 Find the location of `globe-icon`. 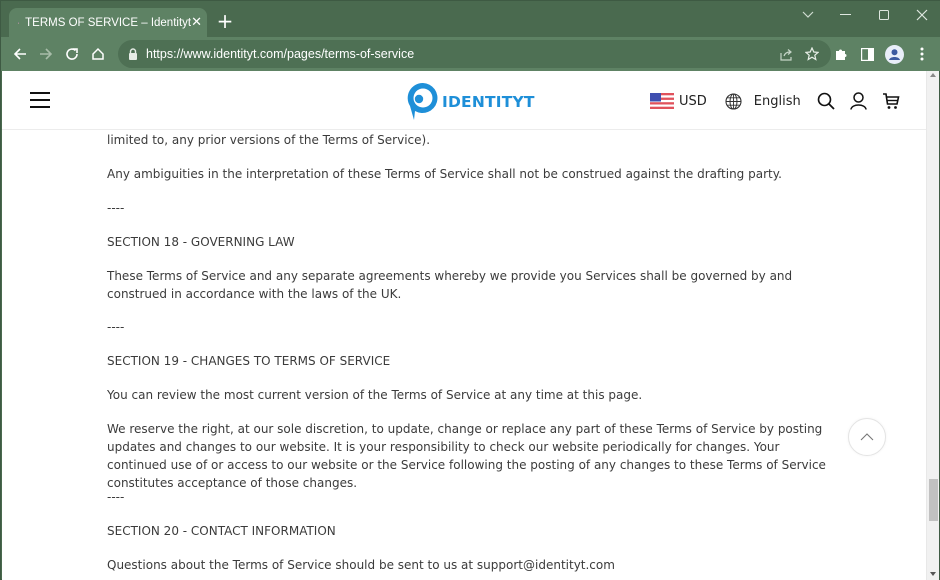

globe-icon is located at coordinates (733, 101).